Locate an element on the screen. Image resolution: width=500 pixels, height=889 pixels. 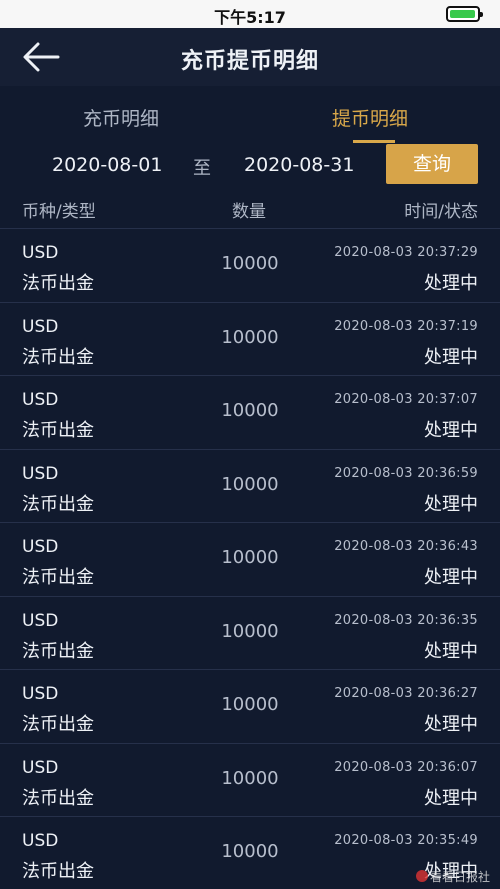
watermark-logo-icon is located at coordinates (421, 876).